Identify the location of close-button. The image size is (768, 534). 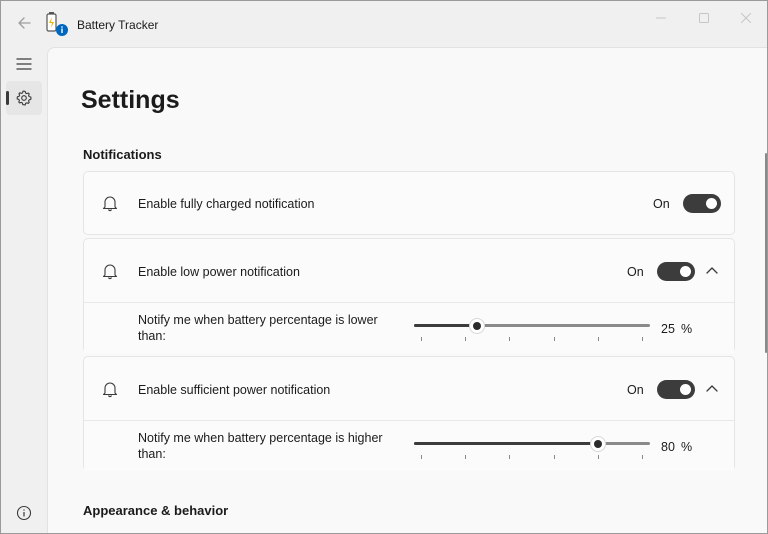
(746, 18).